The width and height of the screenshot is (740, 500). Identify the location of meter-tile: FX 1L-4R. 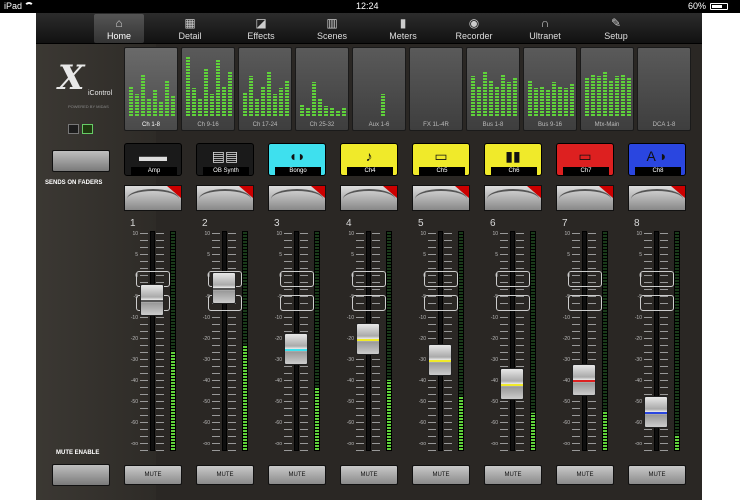
(436, 89).